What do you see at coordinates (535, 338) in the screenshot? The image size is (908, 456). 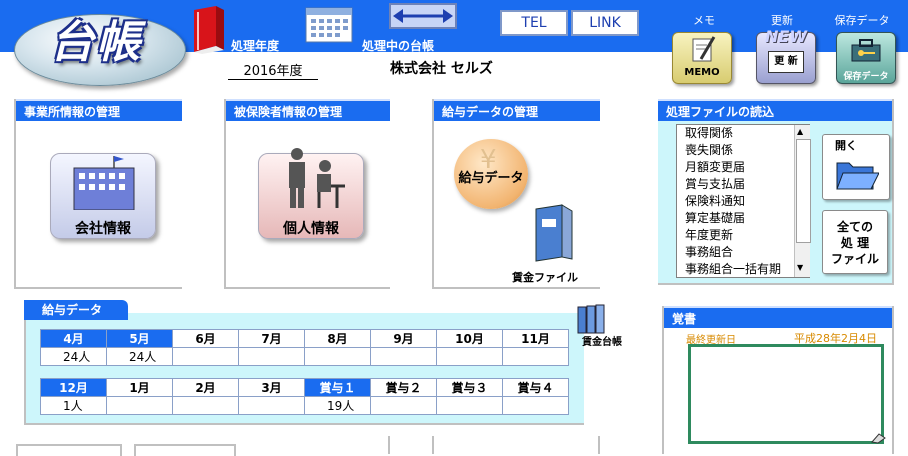 I see `month-header-nov: 11月` at bounding box center [535, 338].